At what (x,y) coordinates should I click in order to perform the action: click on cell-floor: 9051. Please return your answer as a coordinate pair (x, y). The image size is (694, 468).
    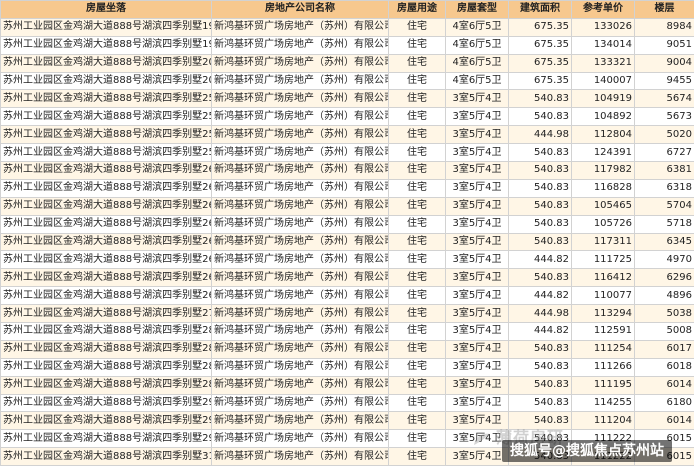
    Looking at the image, I should click on (664, 45).